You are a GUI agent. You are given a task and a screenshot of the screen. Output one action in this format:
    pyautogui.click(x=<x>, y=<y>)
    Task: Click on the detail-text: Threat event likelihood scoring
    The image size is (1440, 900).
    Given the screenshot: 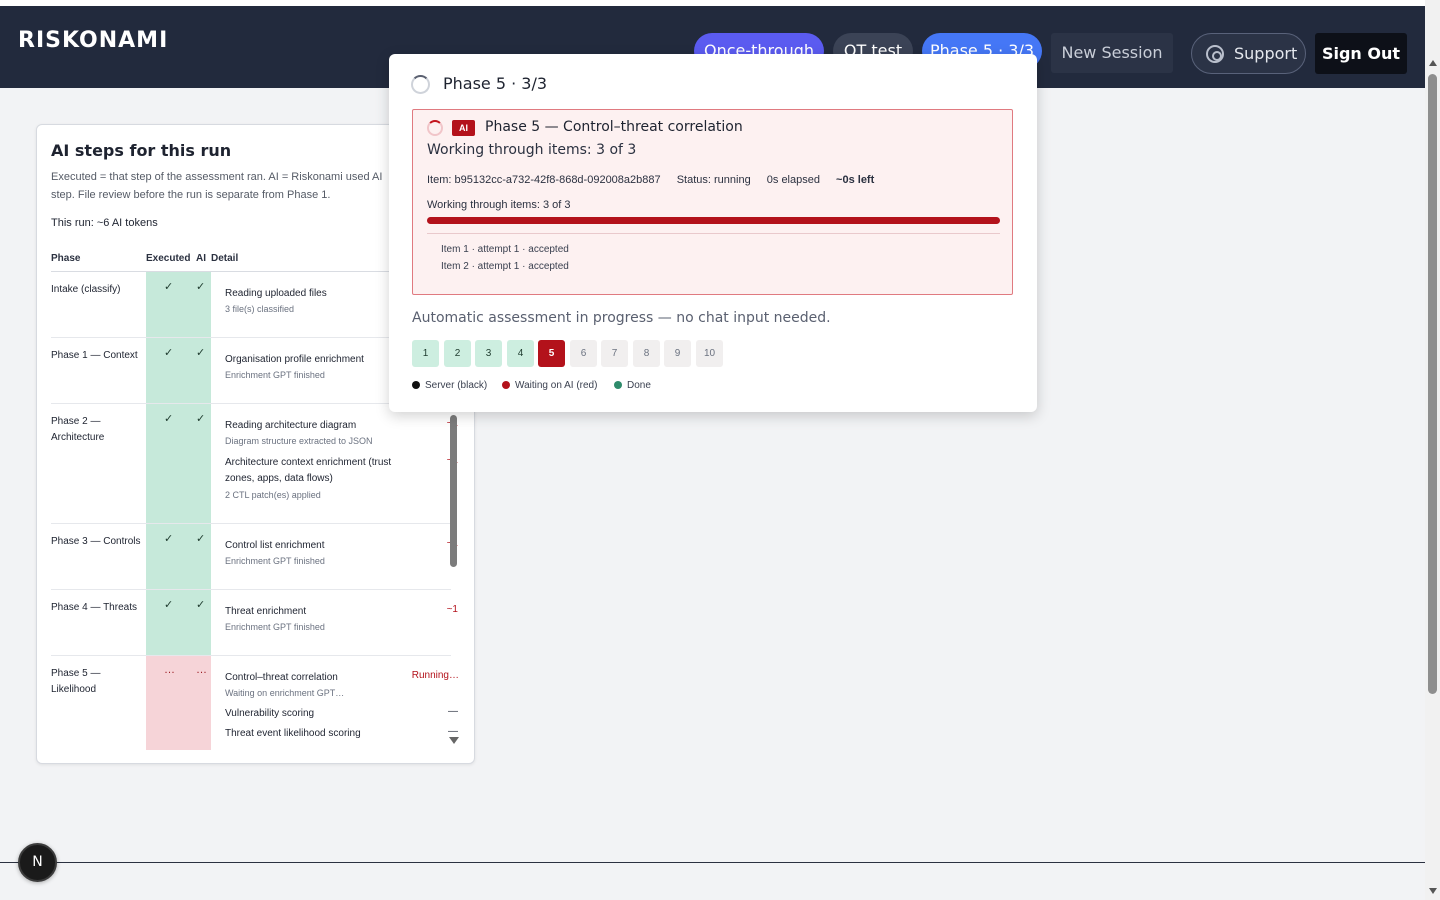 What is the action you would take?
    pyautogui.click(x=293, y=733)
    